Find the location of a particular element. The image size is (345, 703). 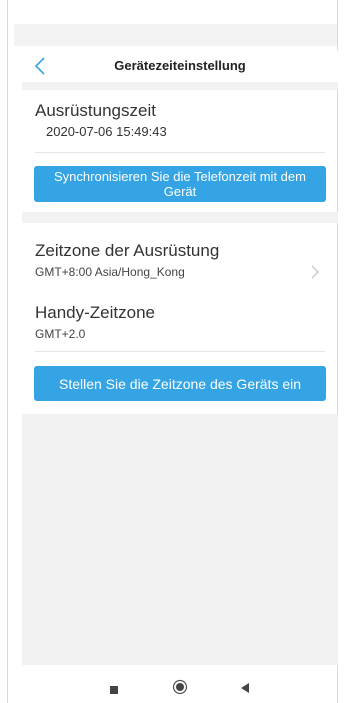

system-navigation-bar is located at coordinates (175, 686).